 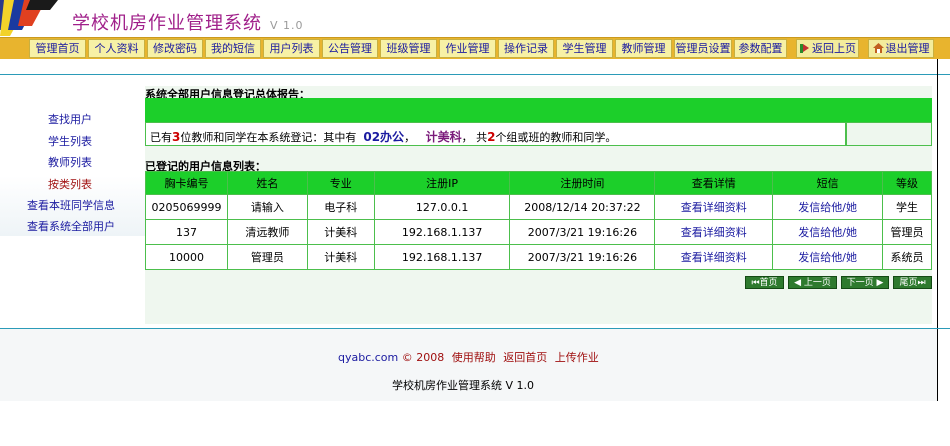 I want to click on back-button: 返回上页, so click(x=827, y=48).